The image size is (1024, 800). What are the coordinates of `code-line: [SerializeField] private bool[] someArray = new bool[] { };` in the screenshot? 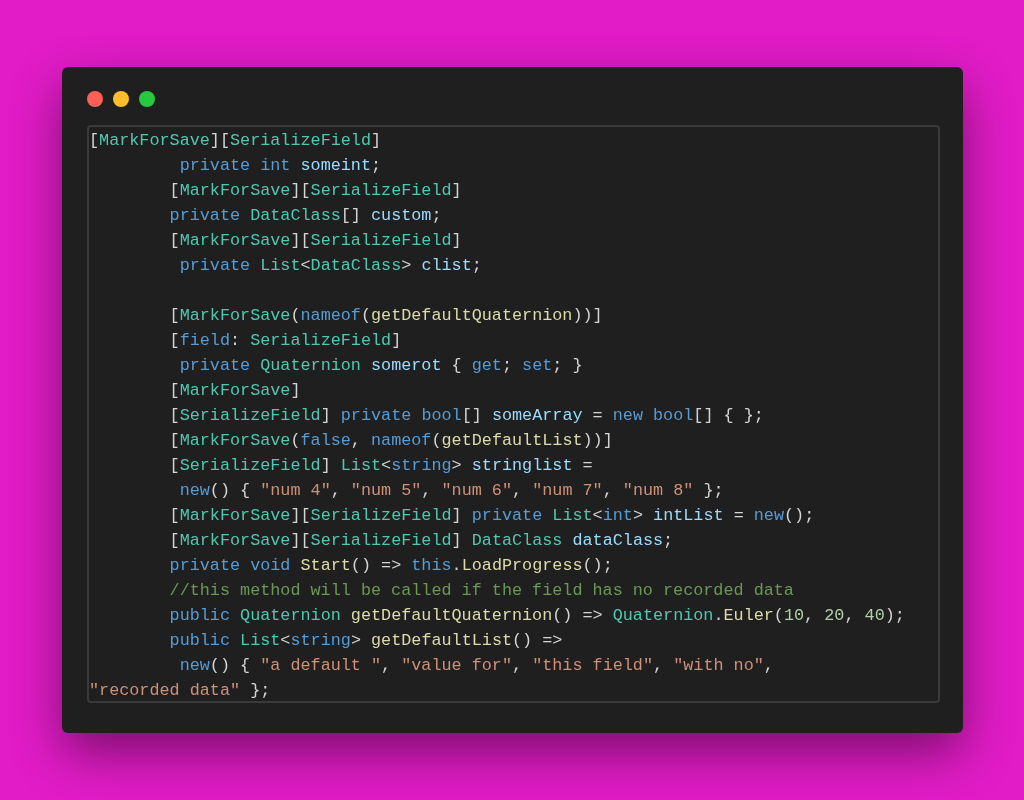 It's located at (466, 416).